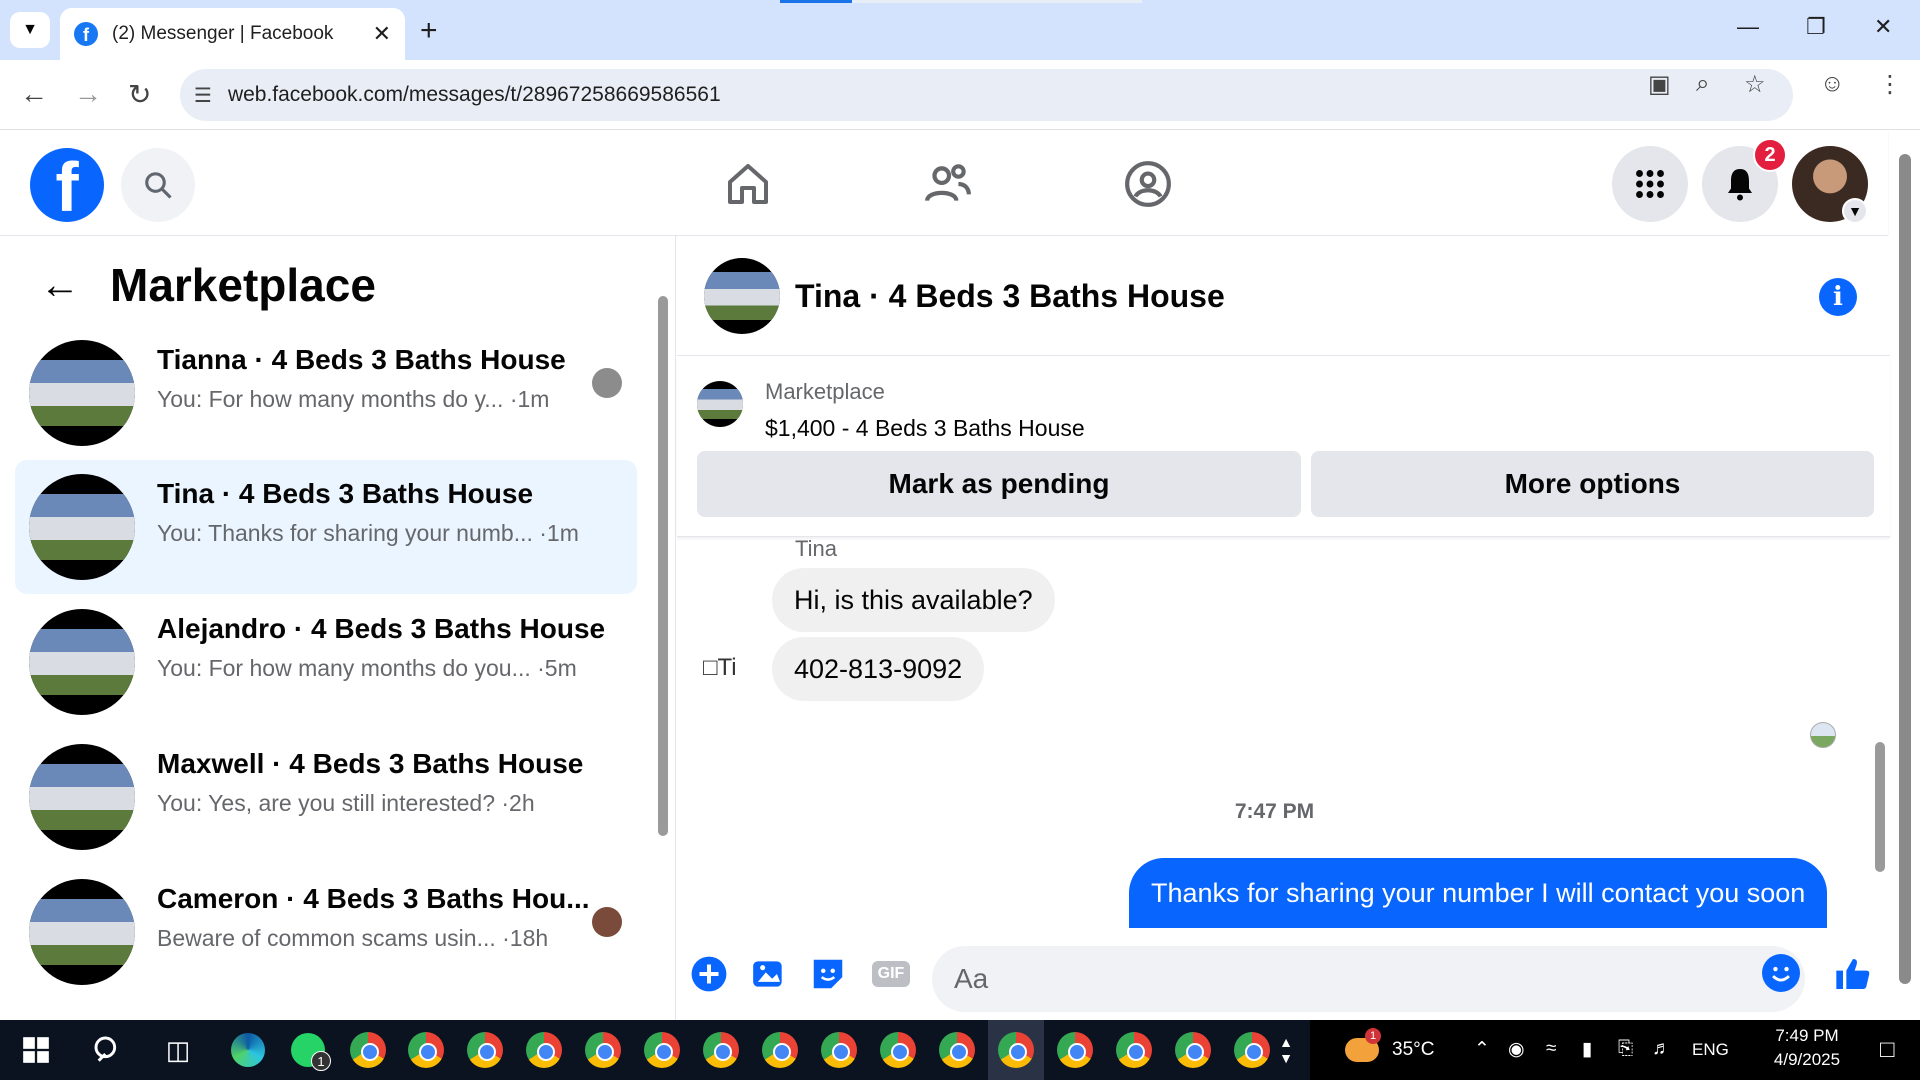 This screenshot has height=1080, width=1920. Describe the element at coordinates (999, 484) in the screenshot. I see `mark-as-pending-button: Mark as pending` at that location.